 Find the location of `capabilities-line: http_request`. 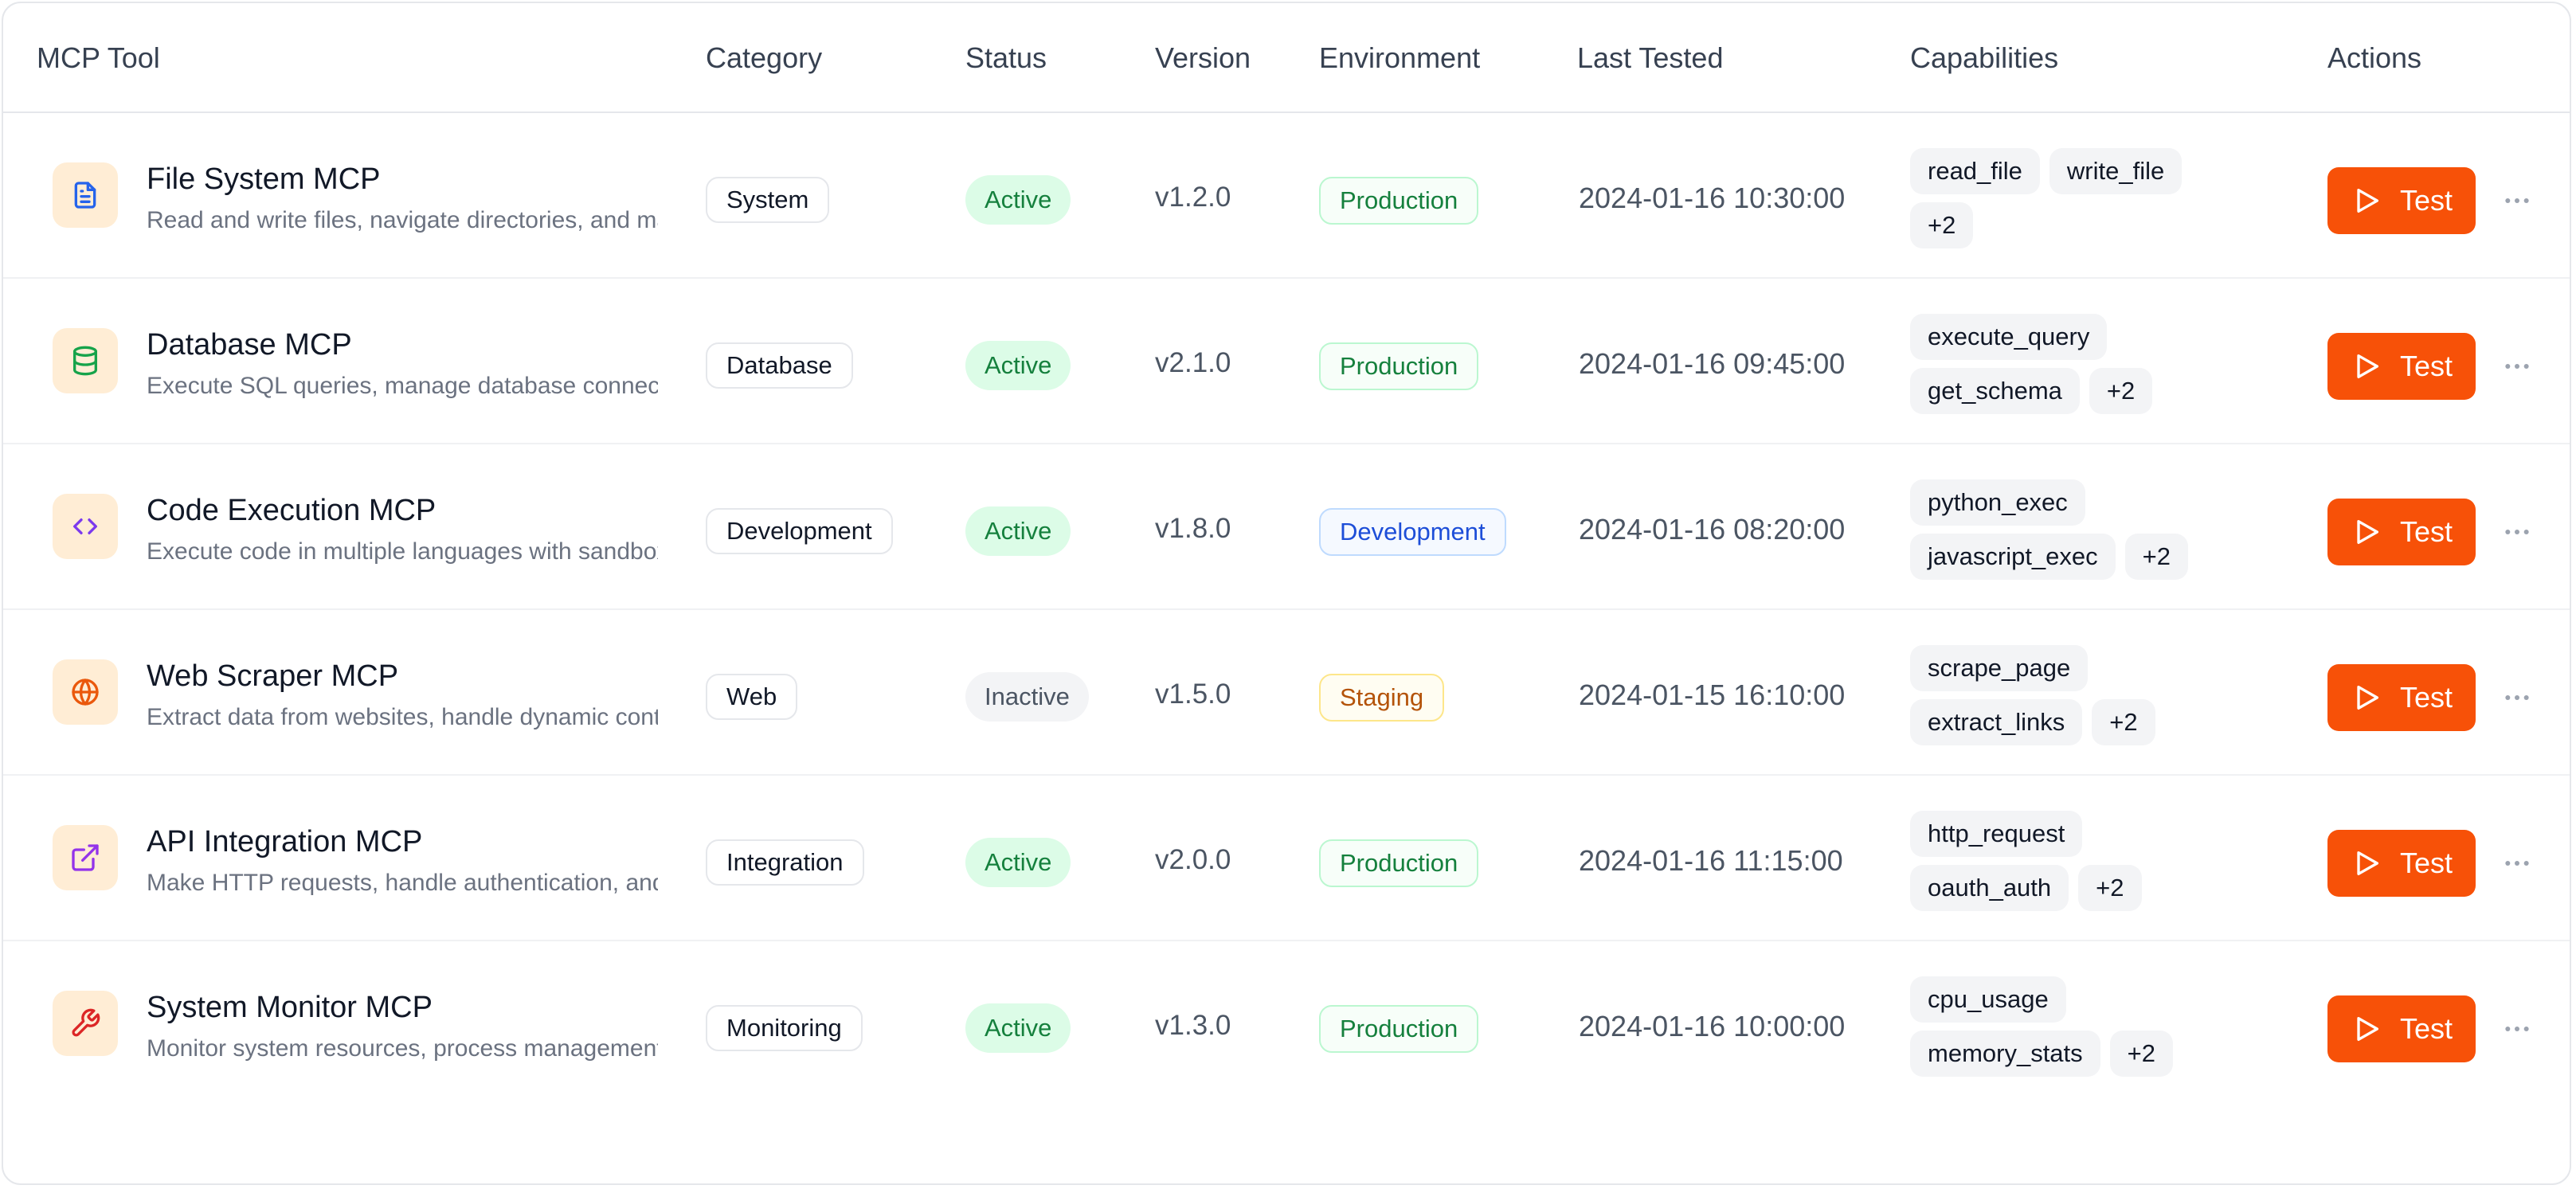

capabilities-line: http_request is located at coordinates (1996, 834).